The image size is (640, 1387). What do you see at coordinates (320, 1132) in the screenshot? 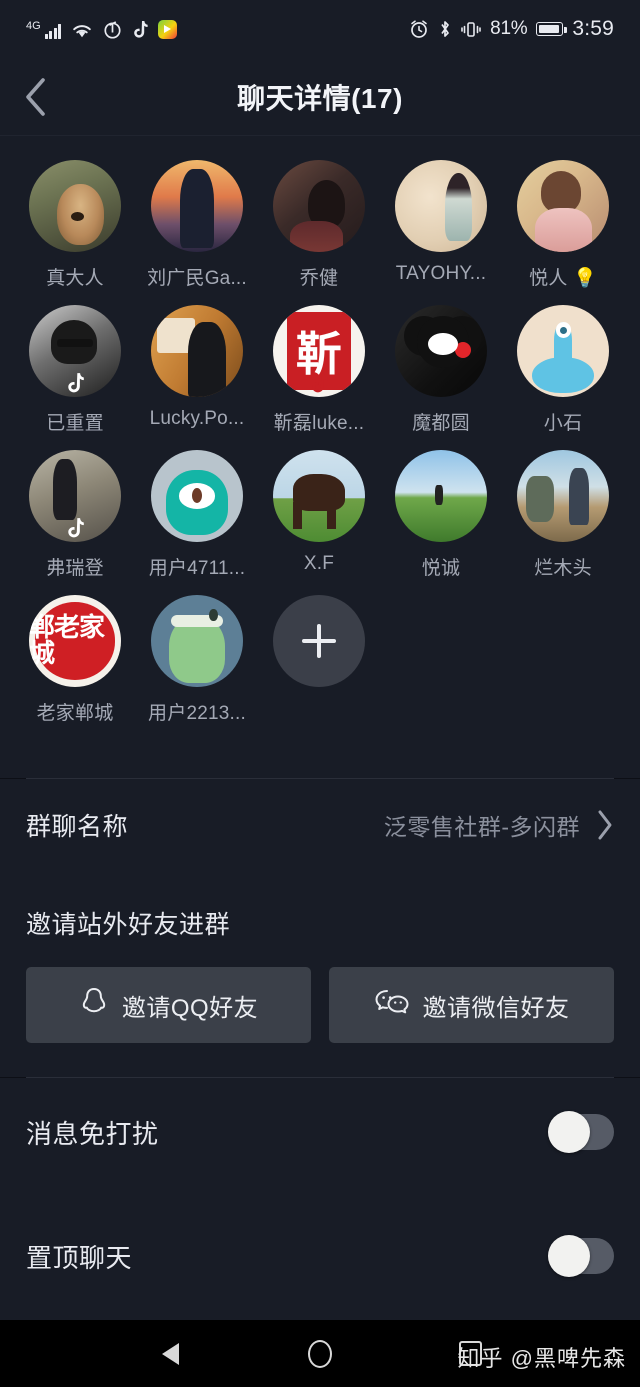
I see `toggle-row-mute: 消息免打扰` at bounding box center [320, 1132].